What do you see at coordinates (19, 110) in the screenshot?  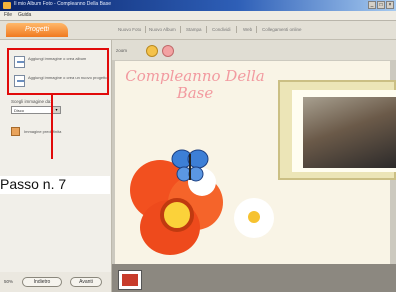 I see `source-select-value: Disco` at bounding box center [19, 110].